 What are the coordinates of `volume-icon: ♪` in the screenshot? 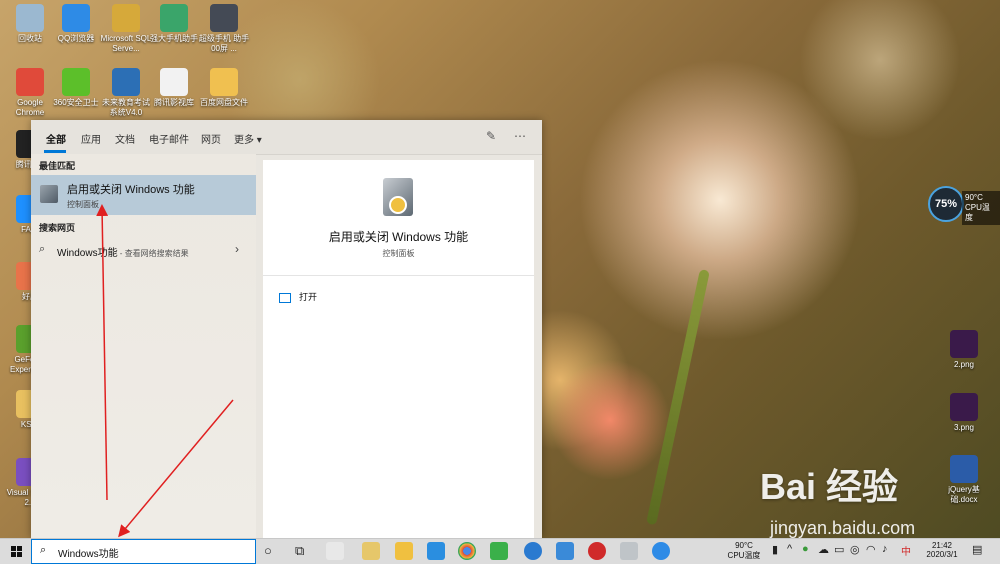 It's located at (885, 549).